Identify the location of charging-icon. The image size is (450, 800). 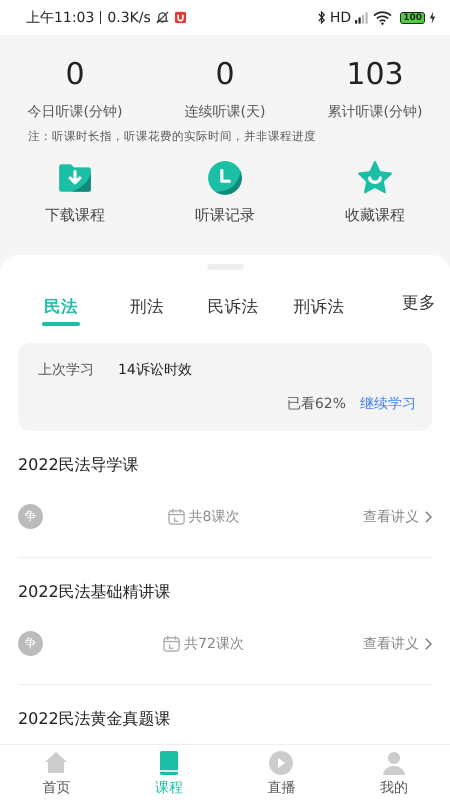
(432, 17).